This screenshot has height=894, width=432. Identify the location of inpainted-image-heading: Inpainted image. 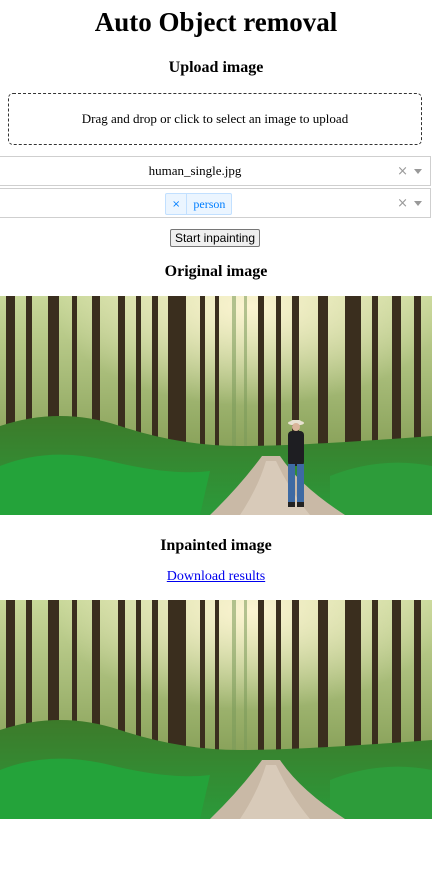
(216, 545).